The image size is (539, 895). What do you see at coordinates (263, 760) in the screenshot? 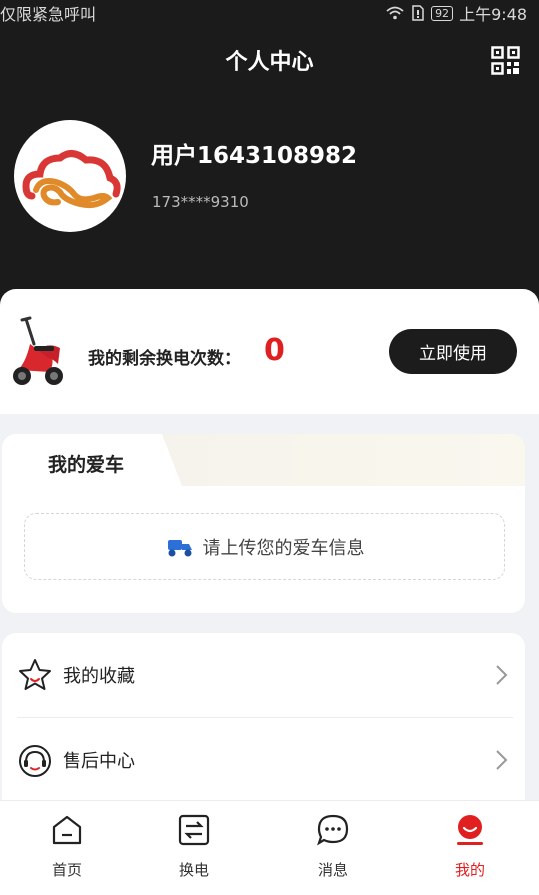
I see `menu-item-after-sales: 售后中心` at bounding box center [263, 760].